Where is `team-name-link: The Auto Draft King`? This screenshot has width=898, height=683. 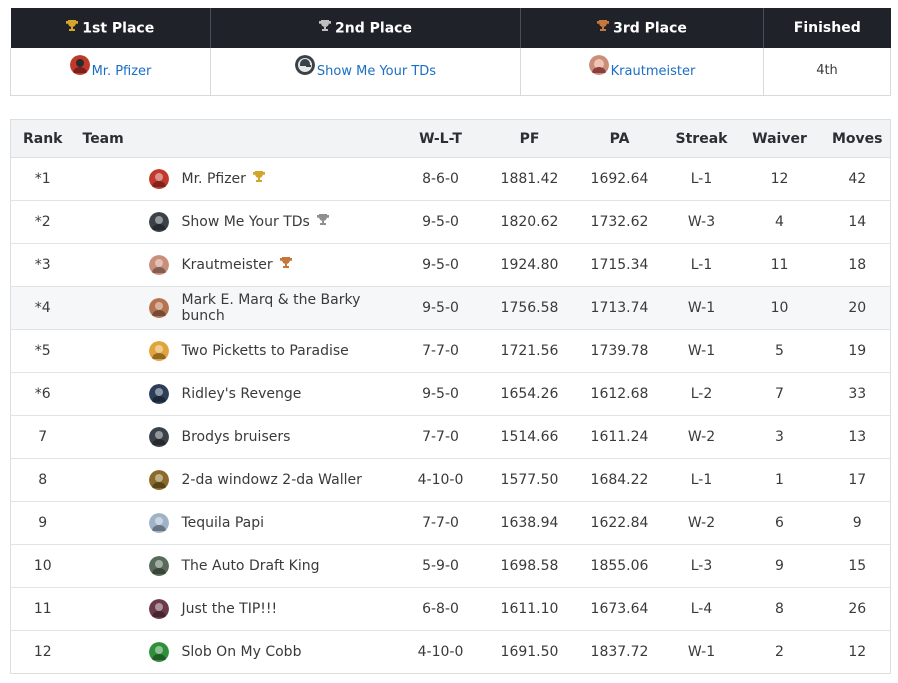 team-name-link: The Auto Draft King is located at coordinates (251, 566).